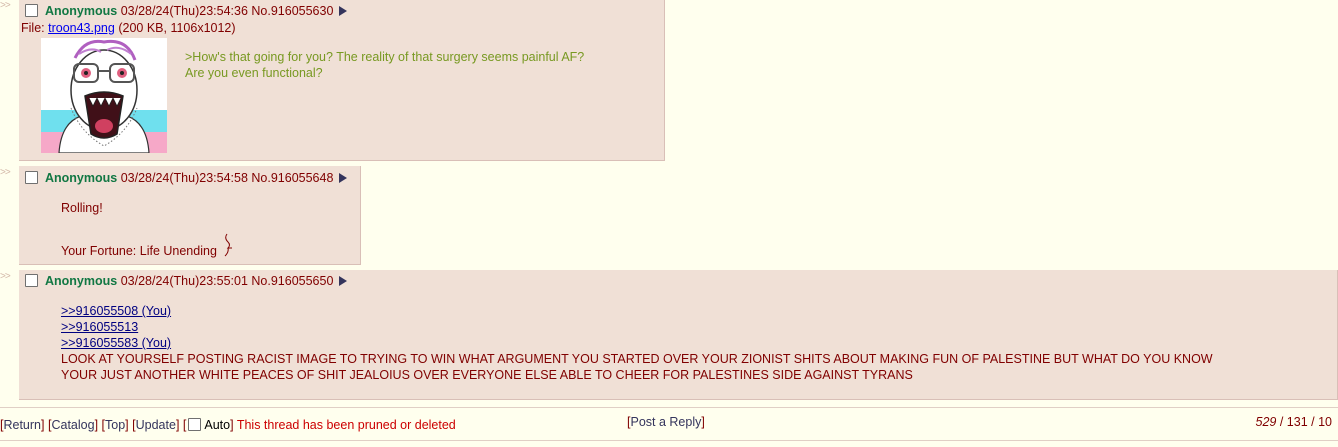 This screenshot has width=1338, height=447. I want to click on return-link: Return, so click(22, 425).